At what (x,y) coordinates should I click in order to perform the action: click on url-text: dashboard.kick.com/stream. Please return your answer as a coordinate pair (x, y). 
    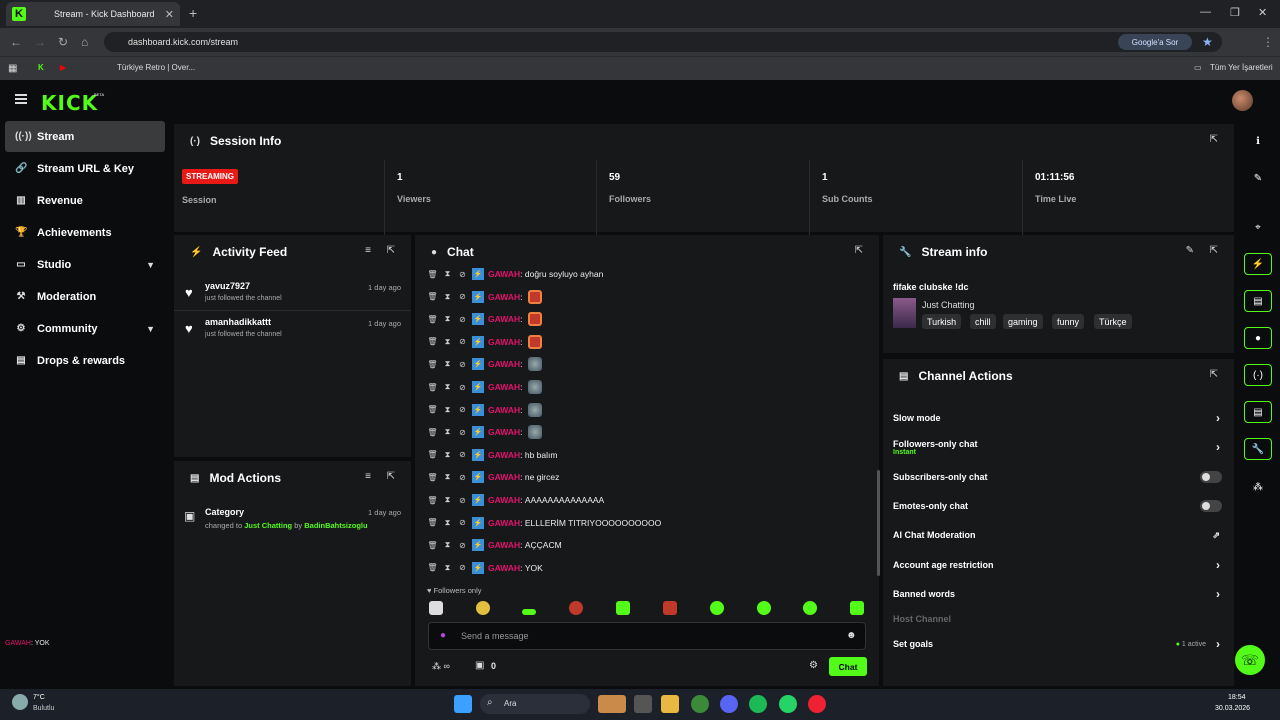
    Looking at the image, I should click on (183, 42).